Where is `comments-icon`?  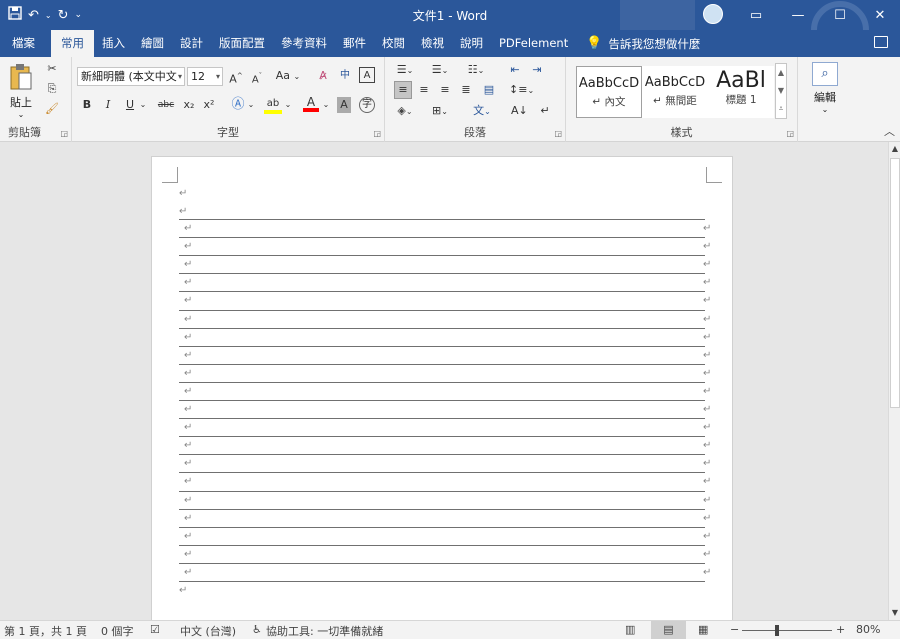
comments-icon is located at coordinates (881, 42).